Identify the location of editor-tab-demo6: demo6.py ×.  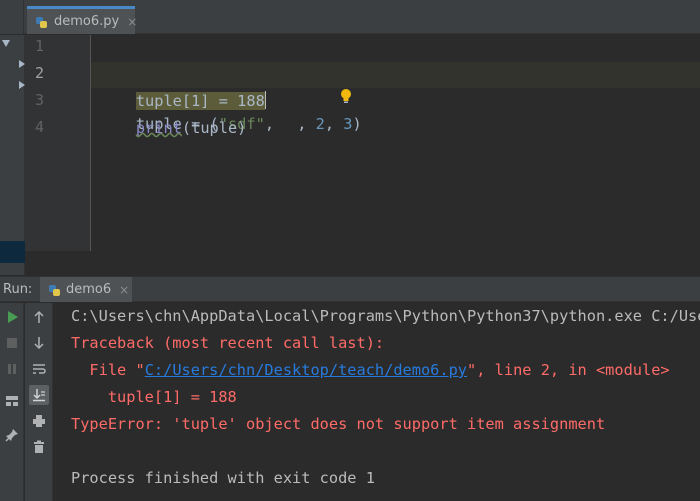
(82, 20).